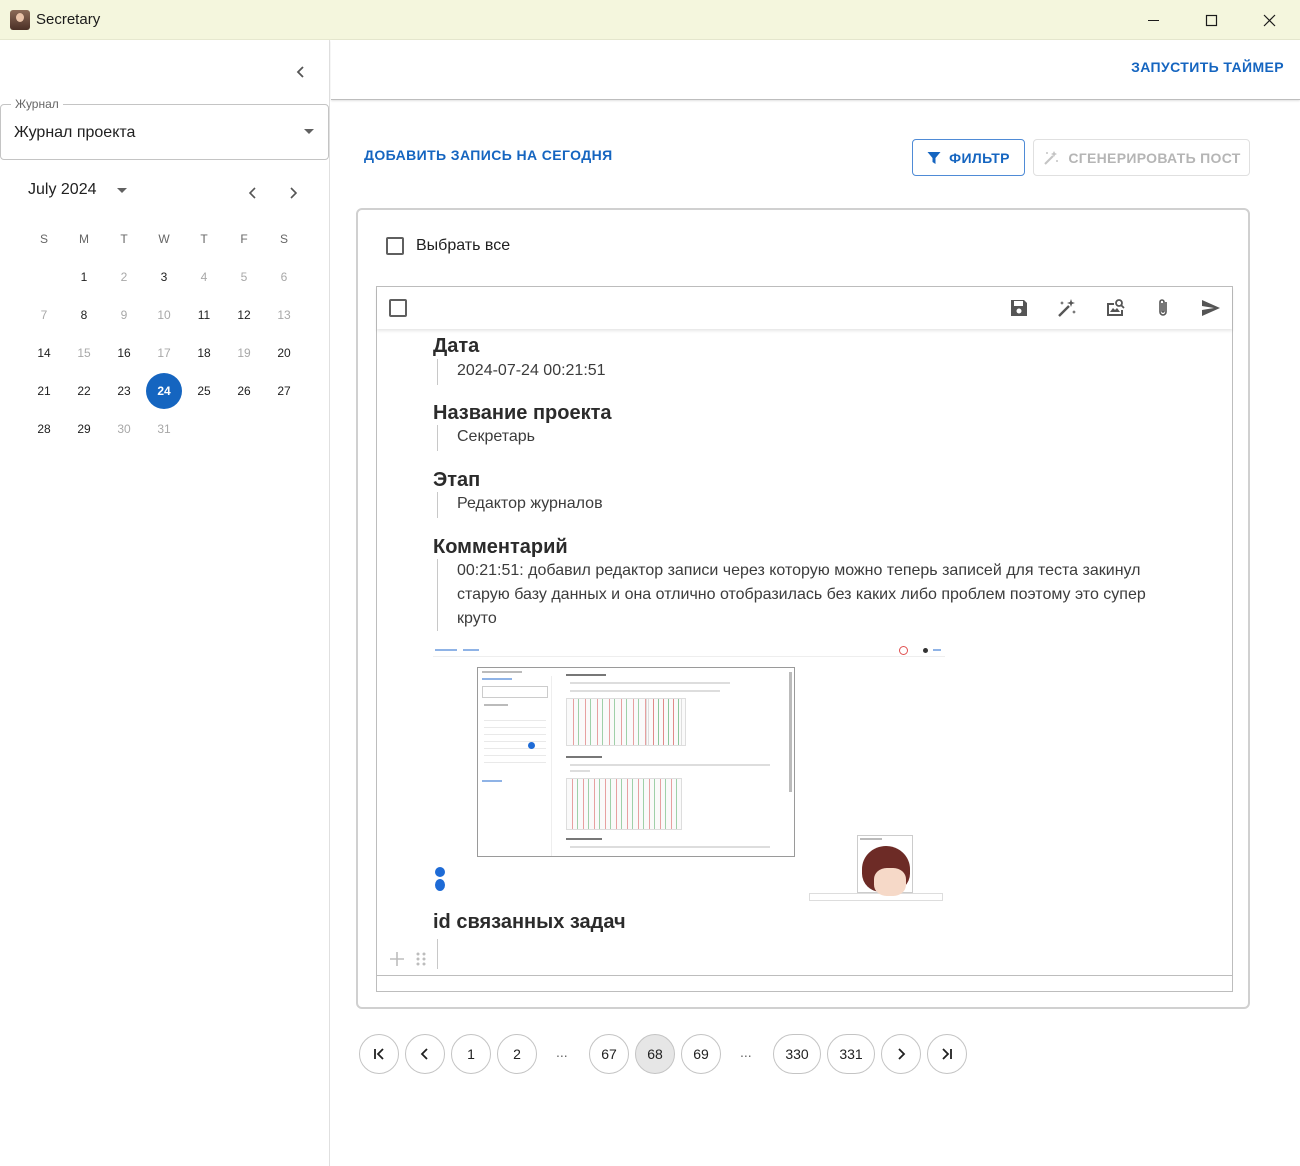  What do you see at coordinates (84, 391) in the screenshot?
I see `calendar-day: 22` at bounding box center [84, 391].